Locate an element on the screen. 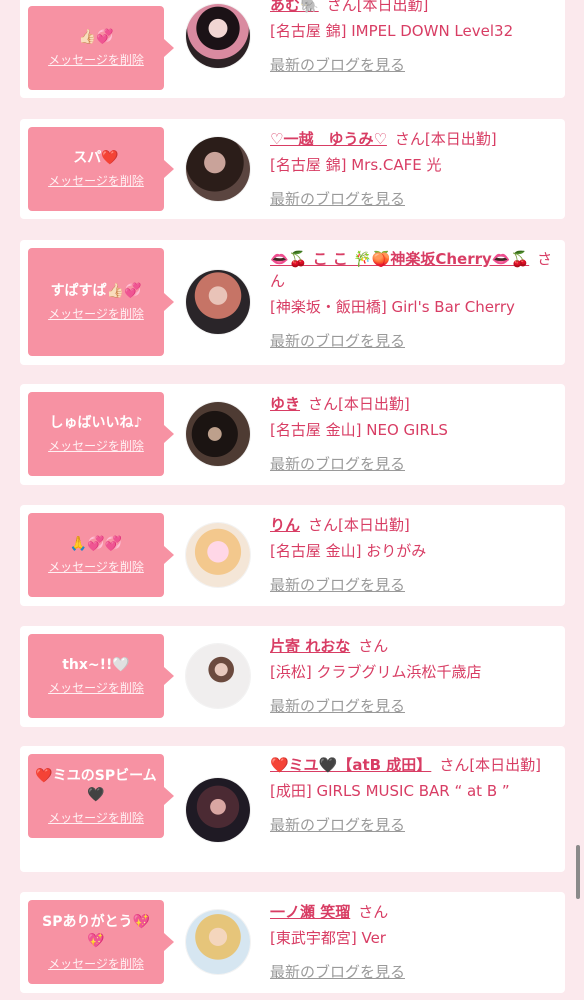  profile-info: りん さん[本日出勤] [名古屋 金山] おりがみ最新のブログを見る is located at coordinates (412, 555).